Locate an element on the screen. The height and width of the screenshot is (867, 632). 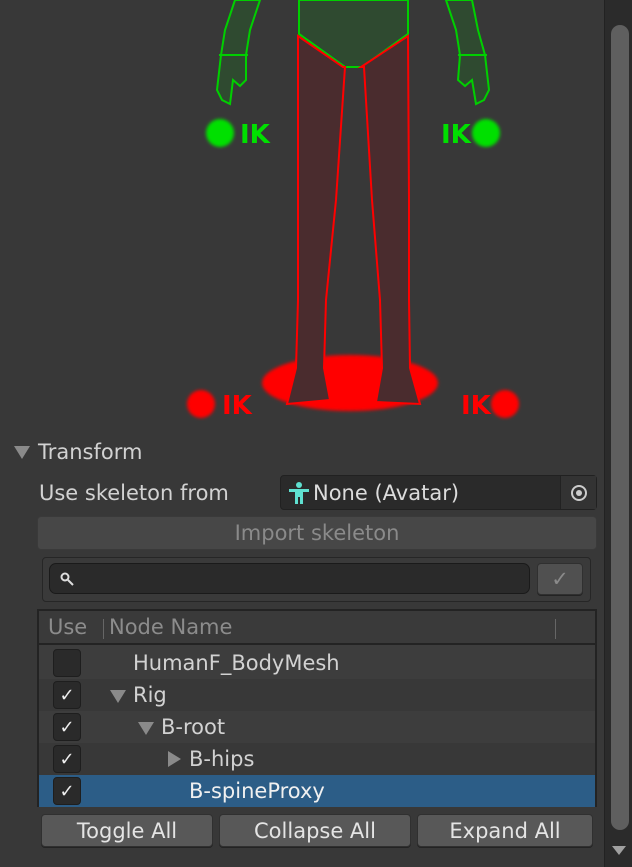
right-leg-part is located at coordinates (389, 220).